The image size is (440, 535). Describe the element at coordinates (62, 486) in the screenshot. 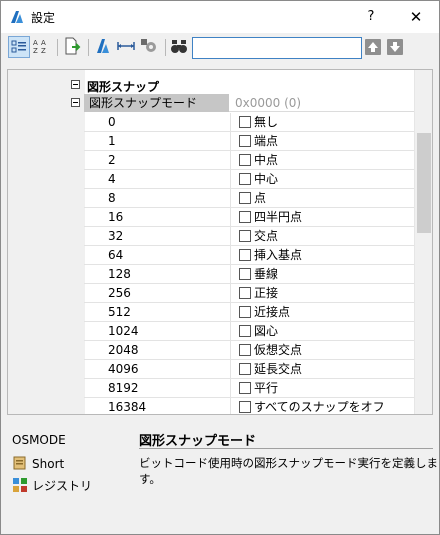

I see `view-registry-label: レジストリ` at that location.